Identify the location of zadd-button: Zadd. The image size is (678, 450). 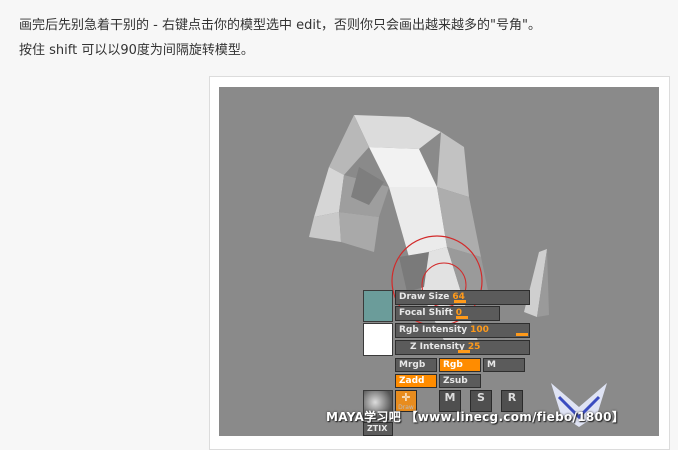
(416, 381).